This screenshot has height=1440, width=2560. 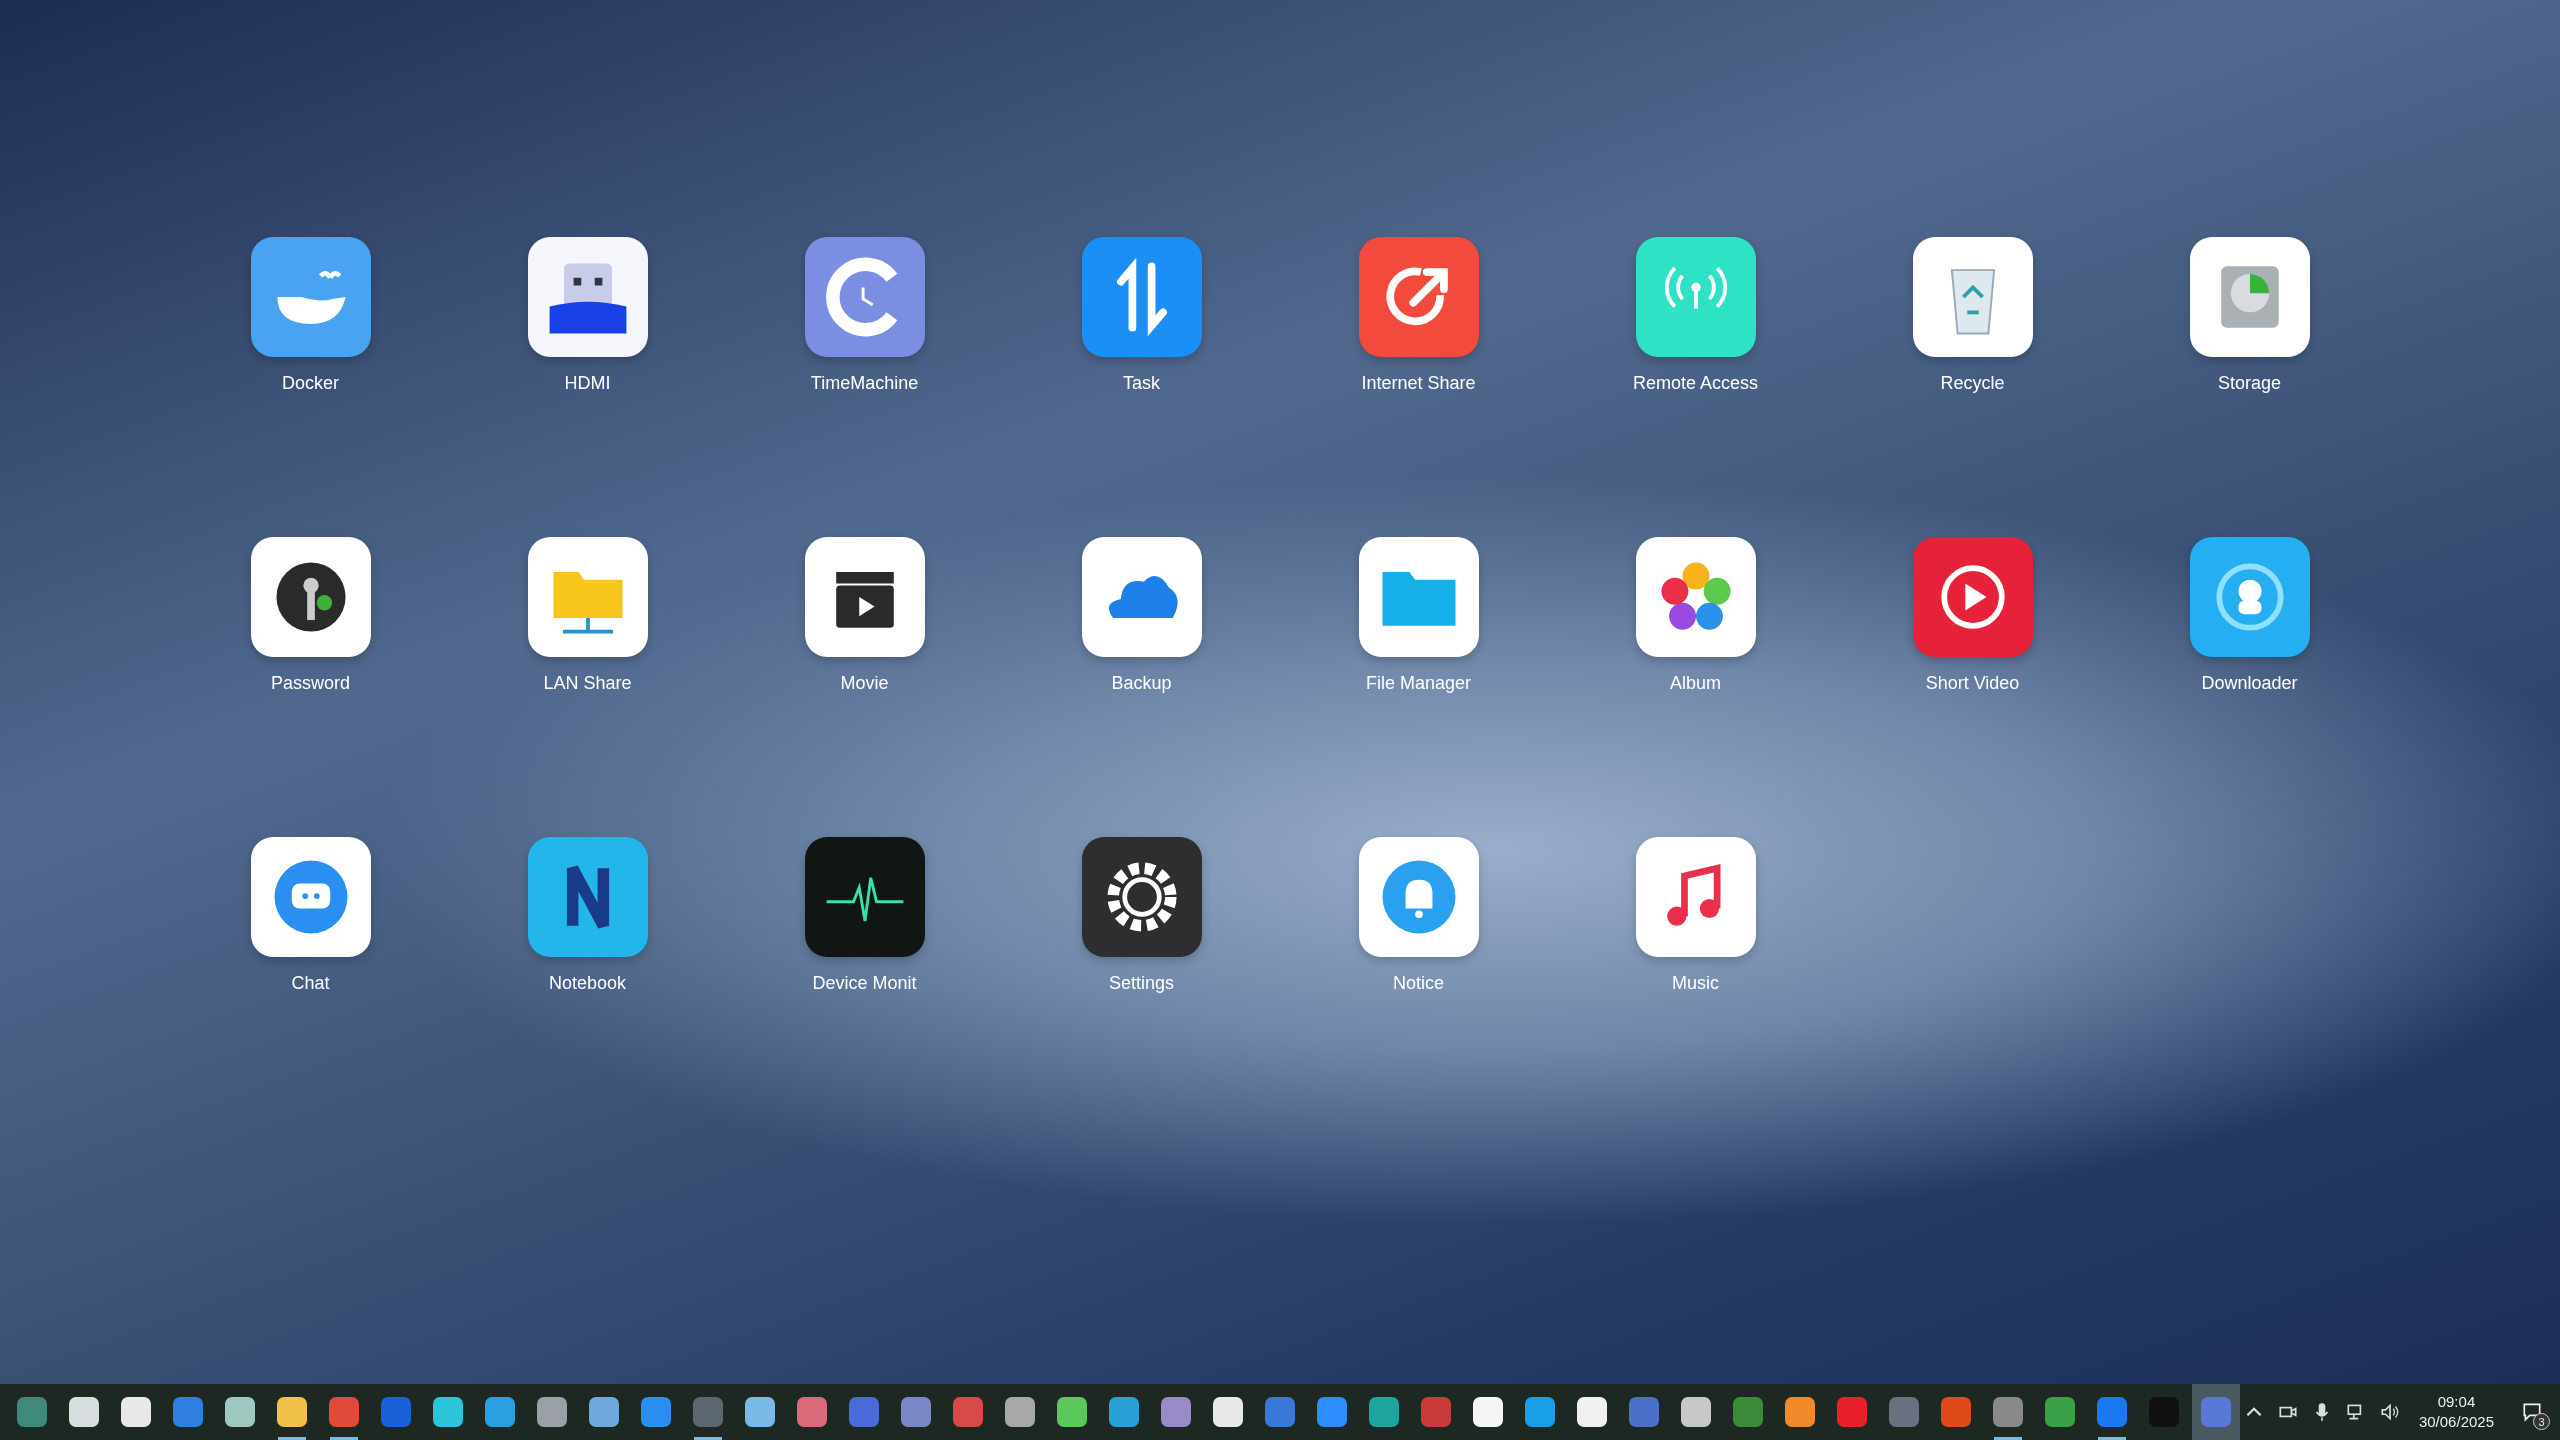 What do you see at coordinates (1418, 683) in the screenshot?
I see `app-label: File Manager` at bounding box center [1418, 683].